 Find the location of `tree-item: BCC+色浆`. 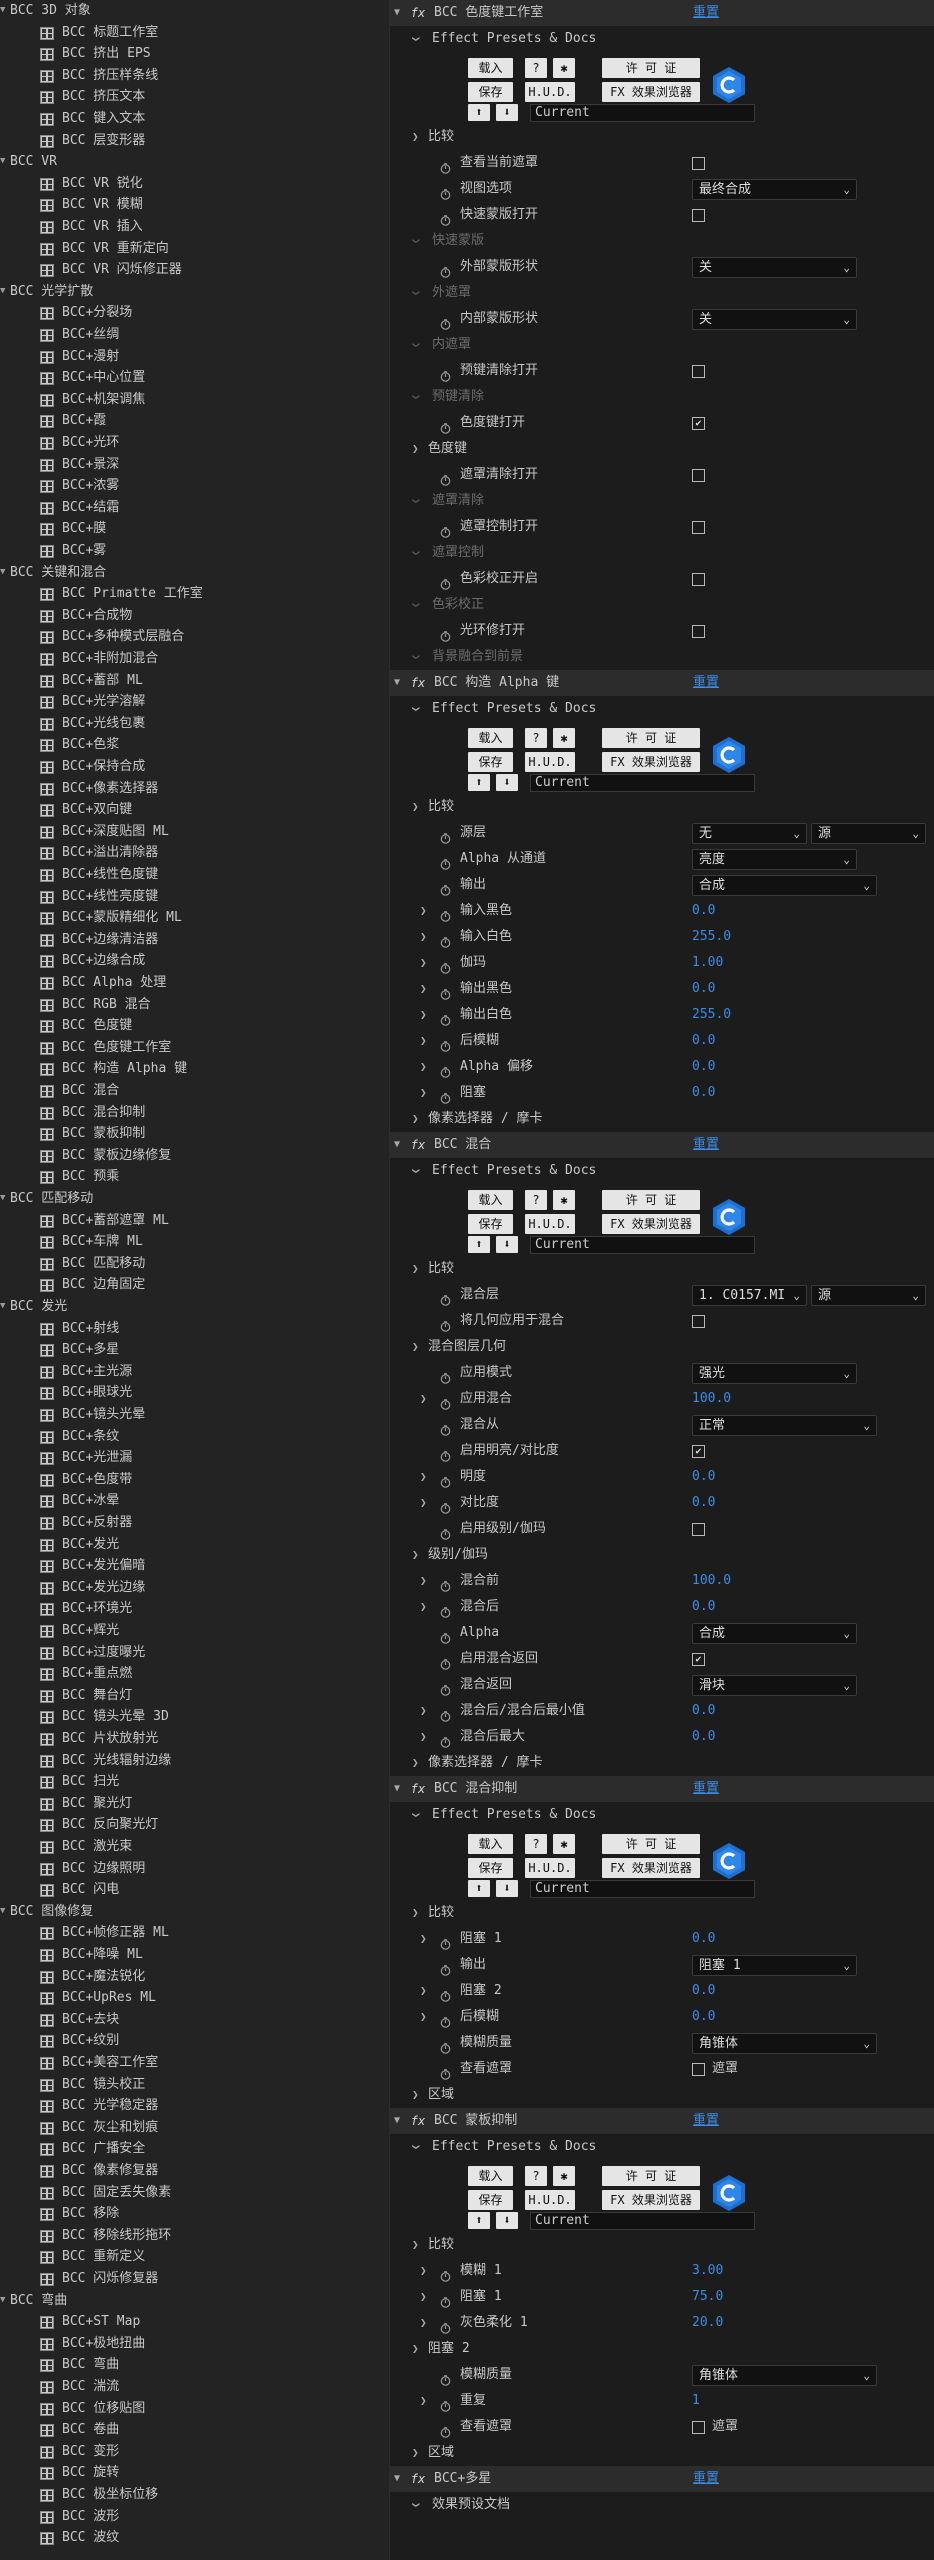

tree-item: BCC+色浆 is located at coordinates (194, 745).